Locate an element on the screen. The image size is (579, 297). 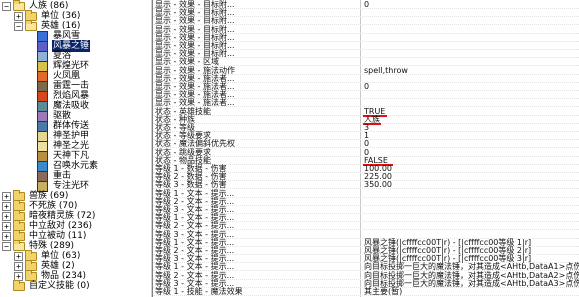
property-row: 等级 1 - 技能 - 魔法效果 其主要(暂) is located at coordinates (366, 291).